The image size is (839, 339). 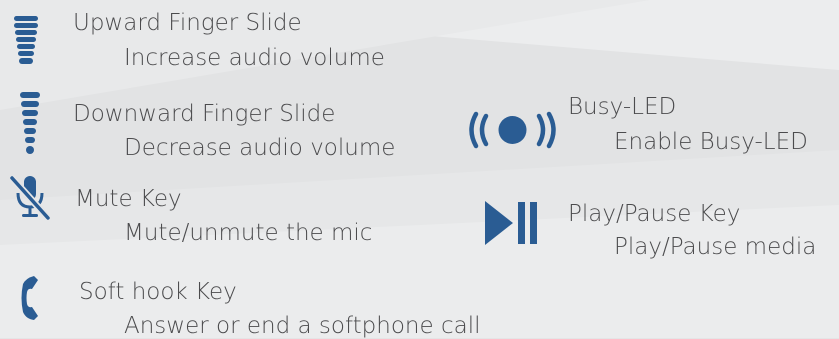 I want to click on legend-title: Upward Finger Slide, so click(x=187, y=23).